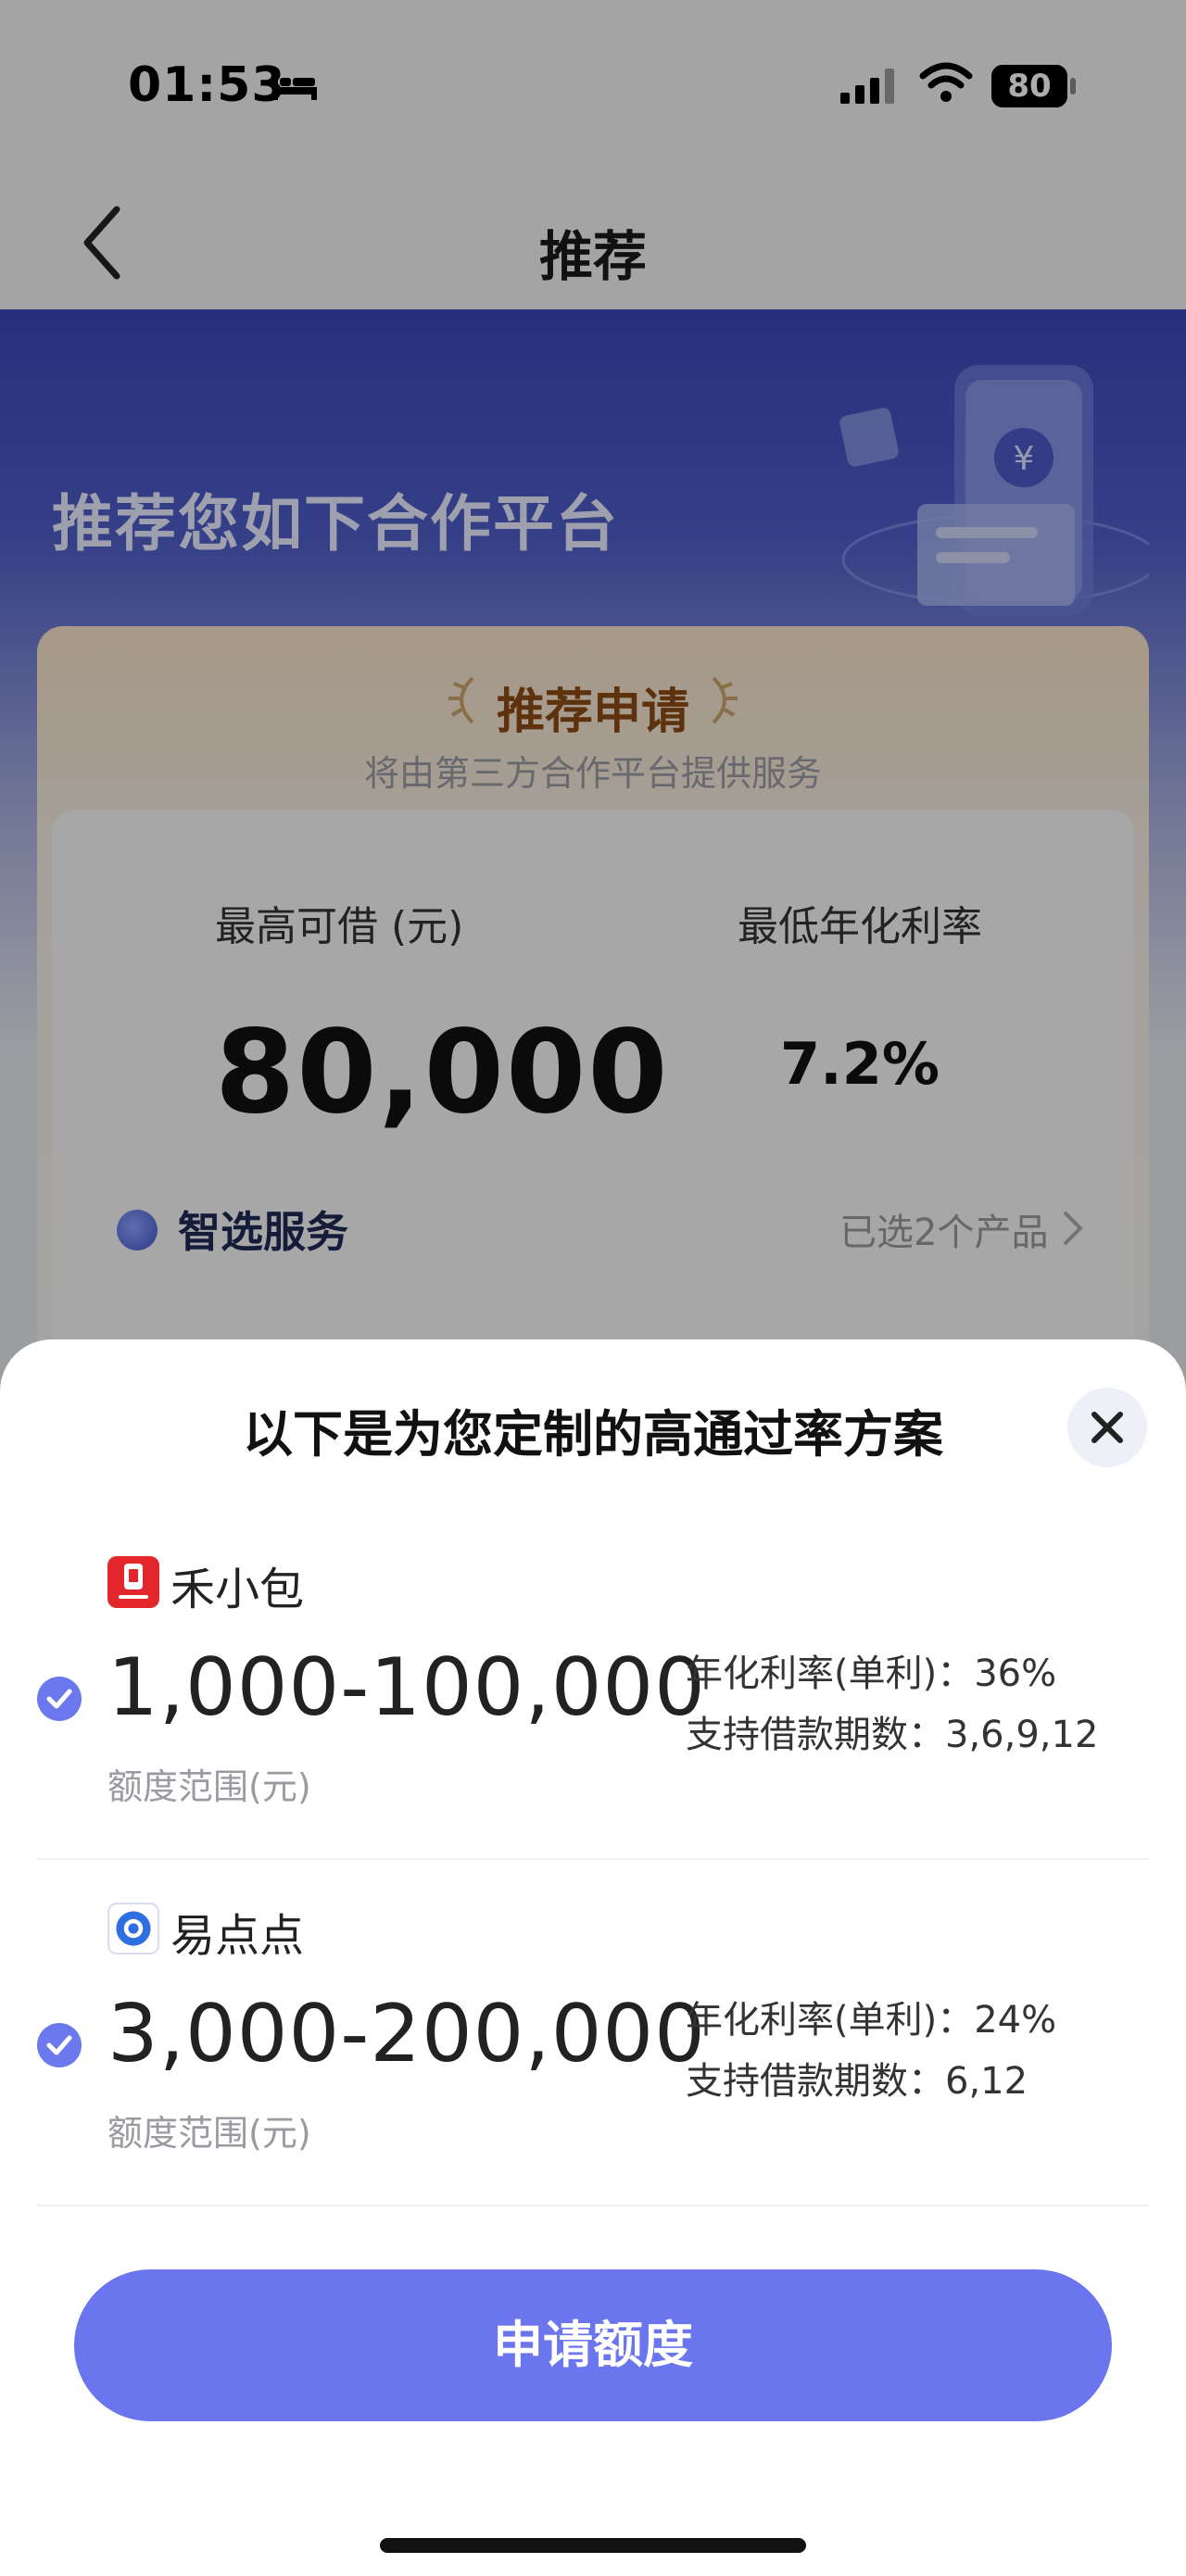 The image size is (1186, 2576). I want to click on apply-credit-button: 申请额度, so click(593, 2345).